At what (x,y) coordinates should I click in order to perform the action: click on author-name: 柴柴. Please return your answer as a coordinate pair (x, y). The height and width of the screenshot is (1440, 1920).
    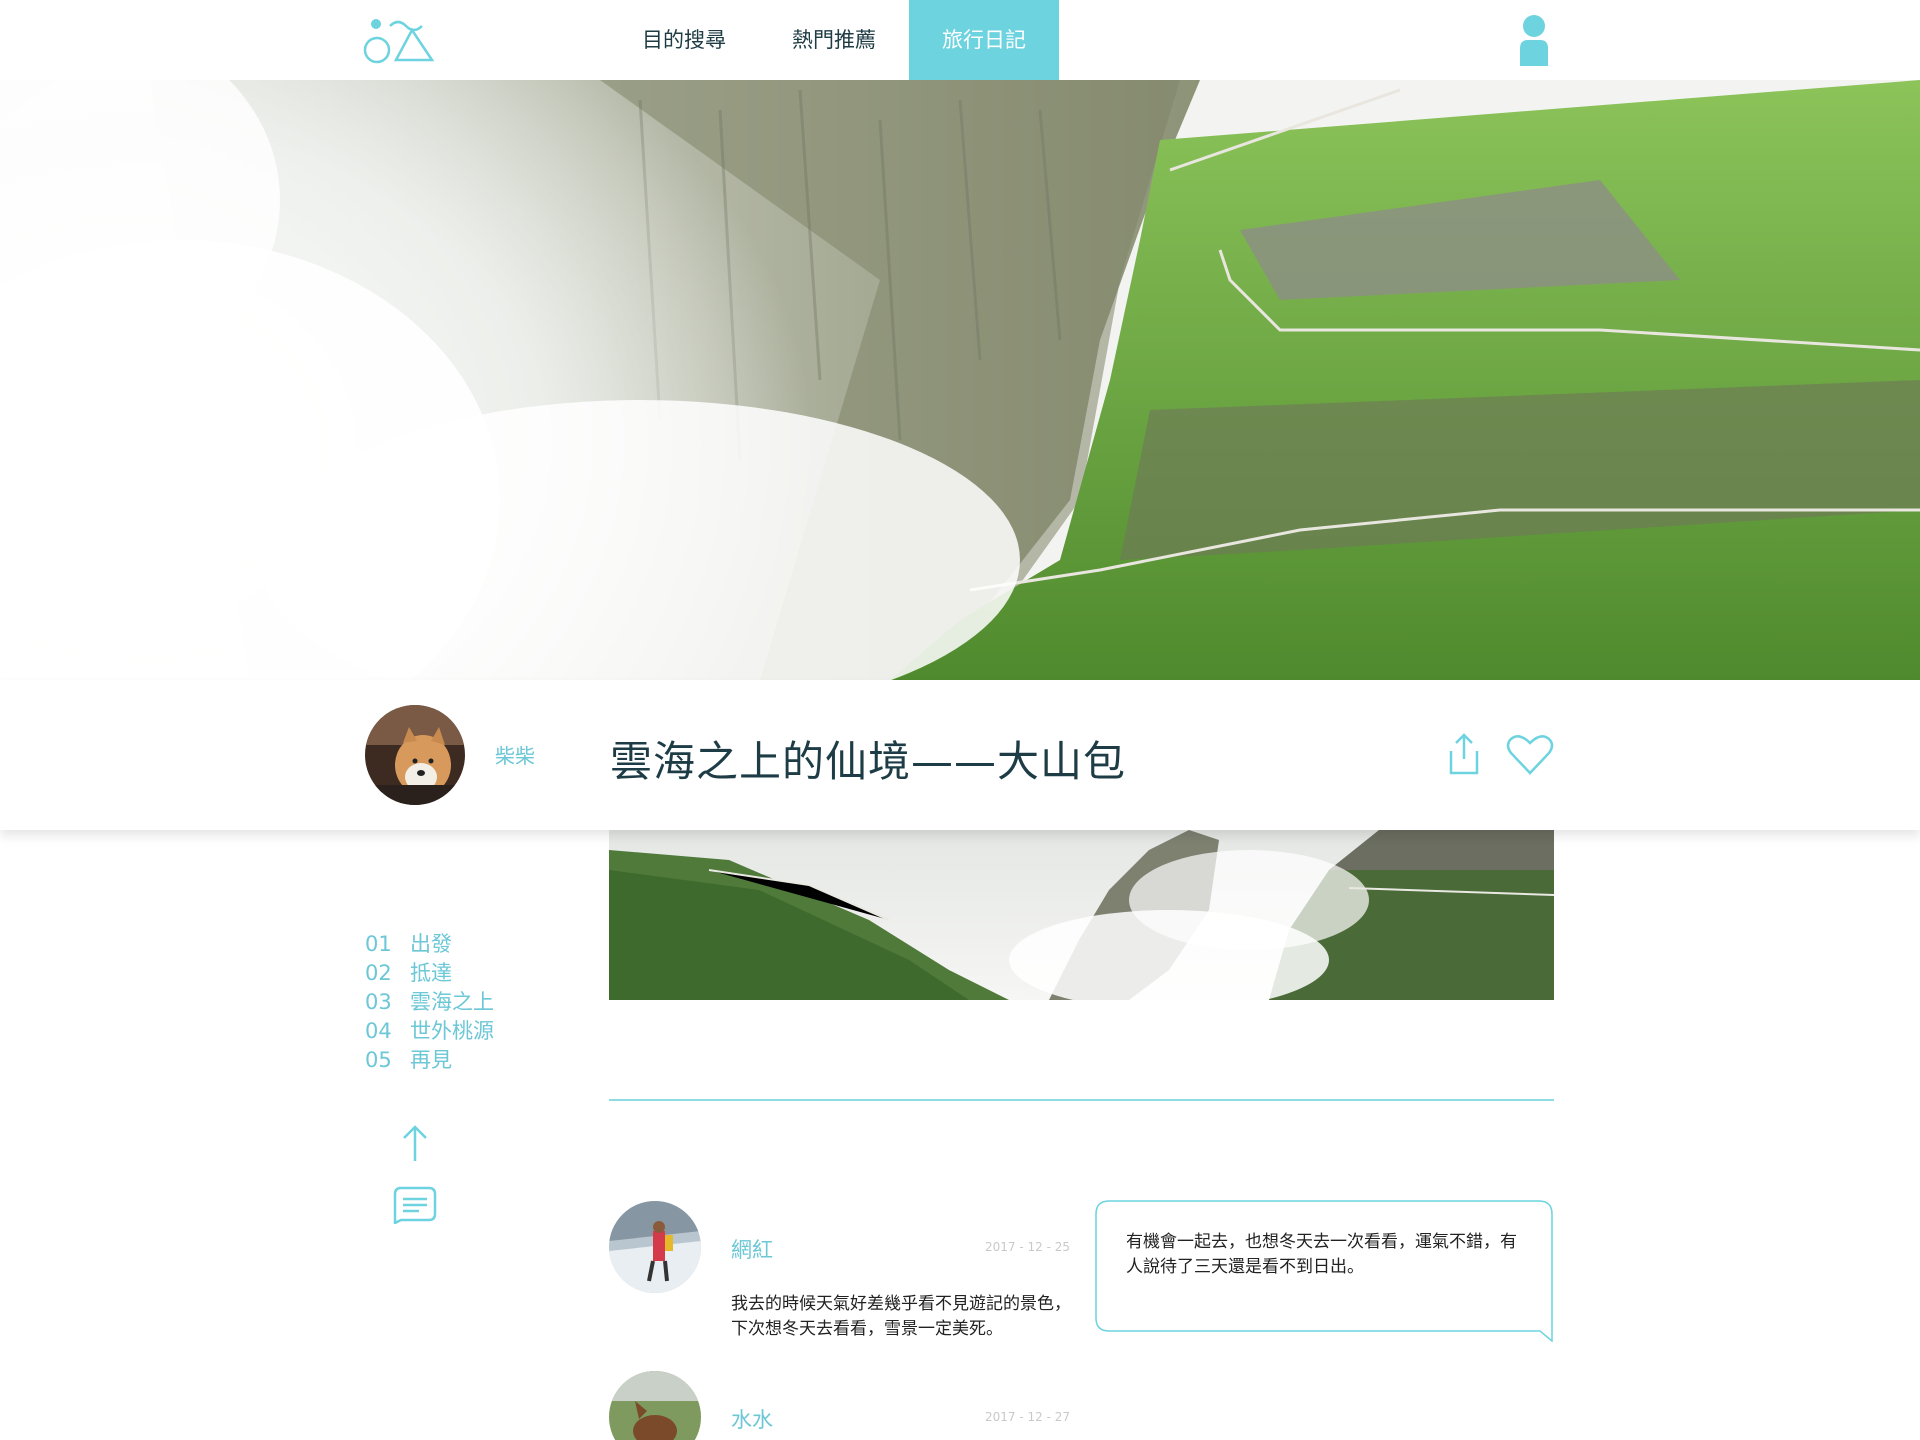
    Looking at the image, I should click on (515, 754).